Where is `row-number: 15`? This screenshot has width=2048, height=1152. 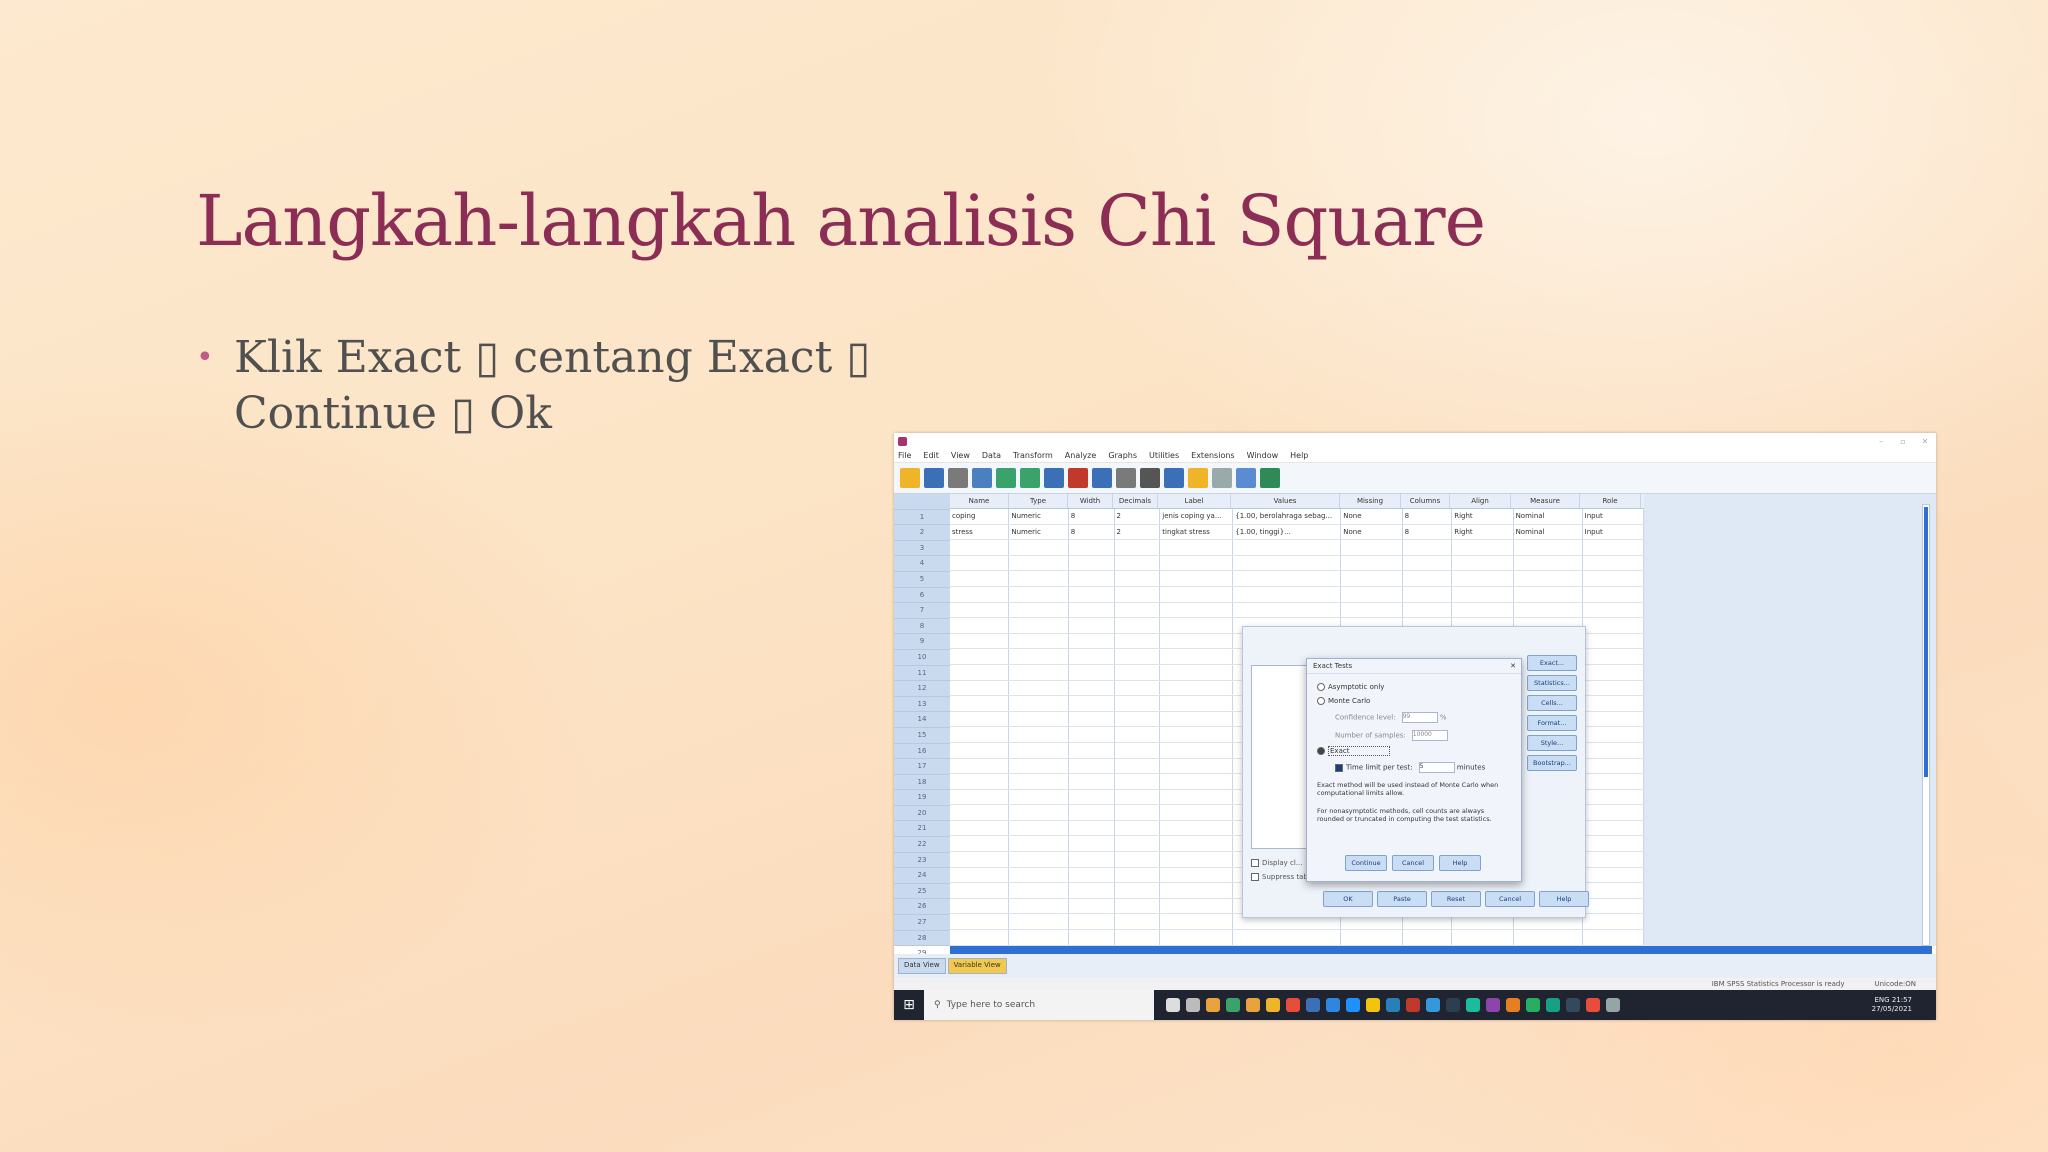
row-number: 15 is located at coordinates (922, 736).